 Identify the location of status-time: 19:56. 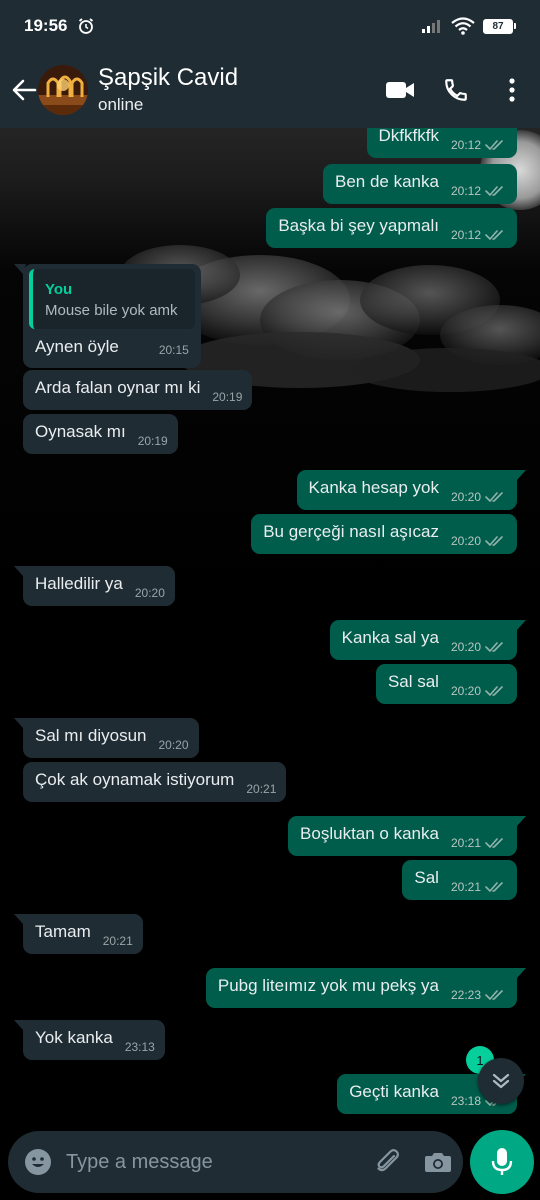
(46, 25).